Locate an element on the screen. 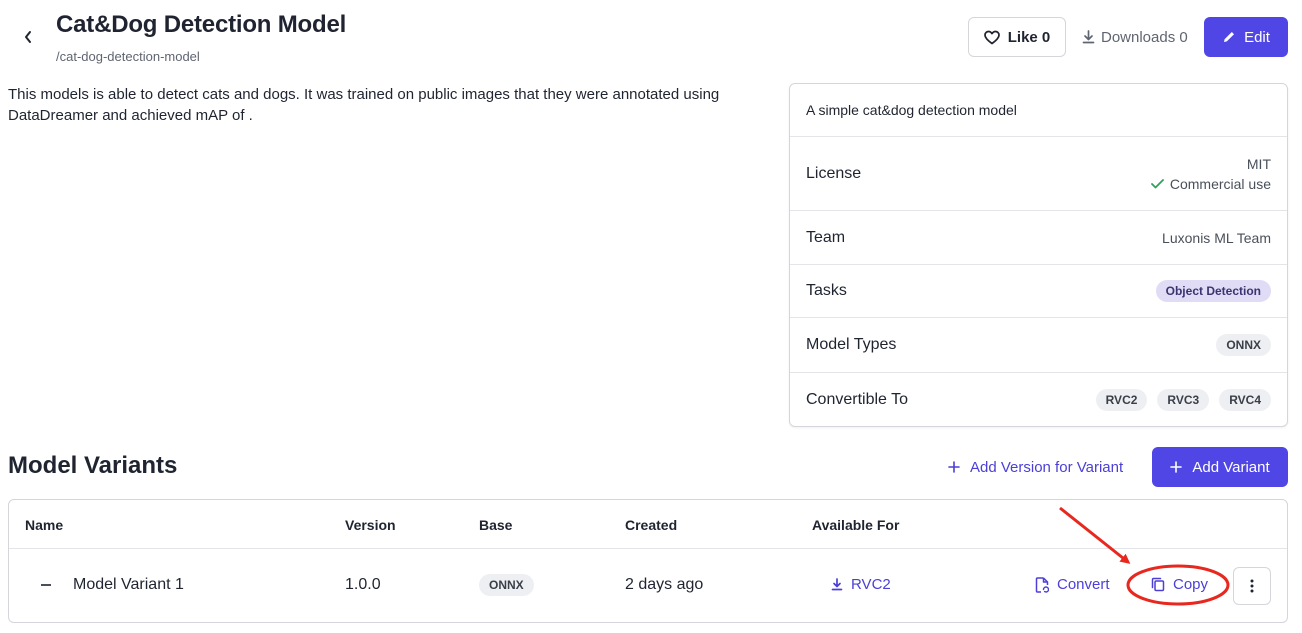 The height and width of the screenshot is (633, 1302). commercial-use-indicator: Commercial use is located at coordinates (1210, 183).